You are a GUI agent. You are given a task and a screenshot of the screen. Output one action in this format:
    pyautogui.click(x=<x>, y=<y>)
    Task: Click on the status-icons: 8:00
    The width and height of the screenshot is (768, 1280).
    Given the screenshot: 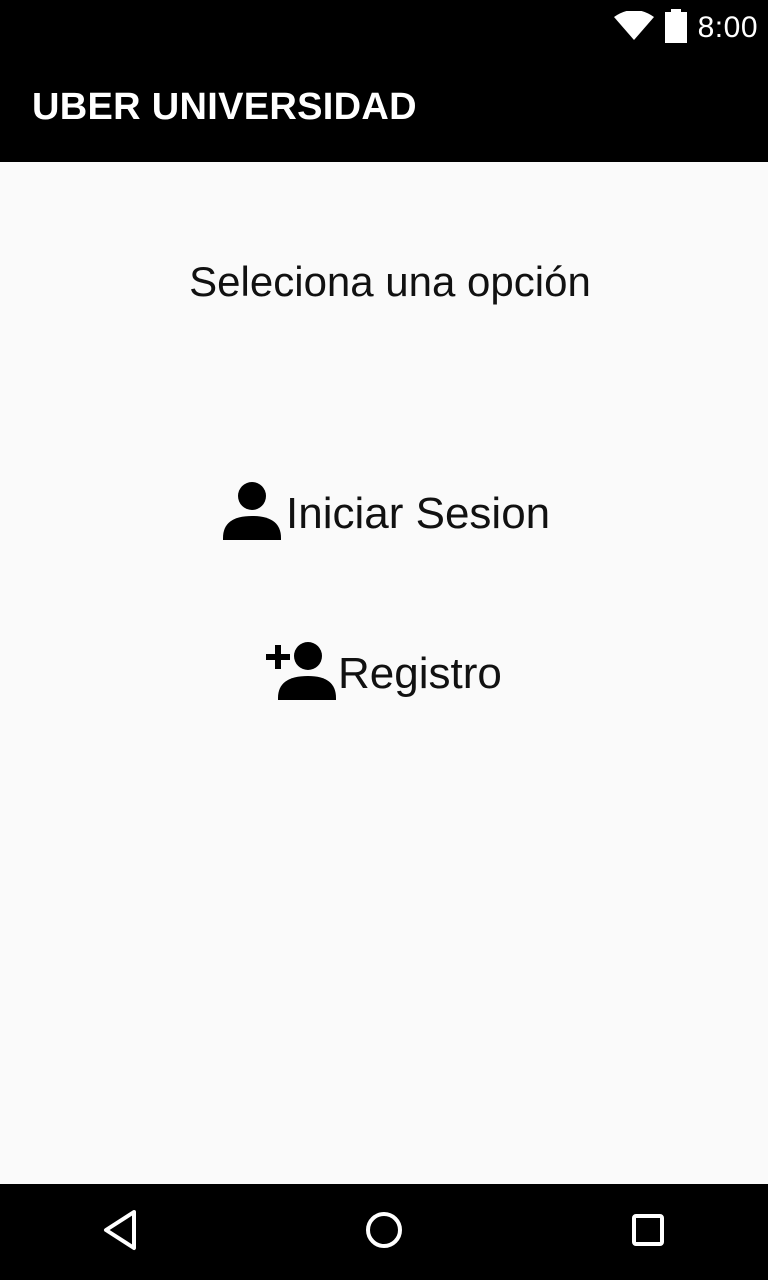 What is the action you would take?
    pyautogui.click(x=685, y=28)
    